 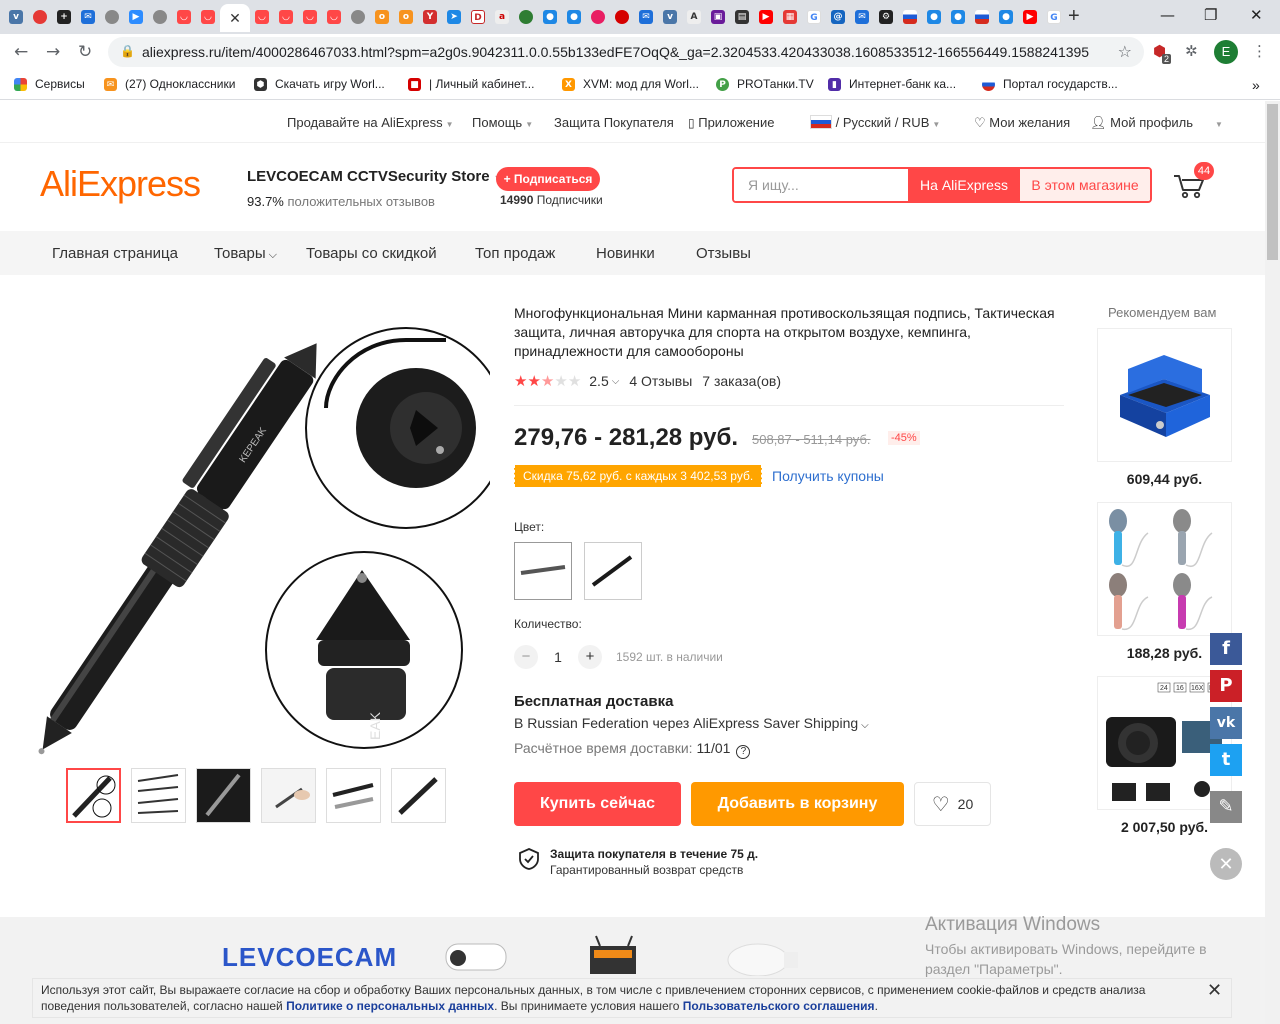 I want to click on privacy-policy-link: Политике о персональных данных, so click(x=390, y=1006).